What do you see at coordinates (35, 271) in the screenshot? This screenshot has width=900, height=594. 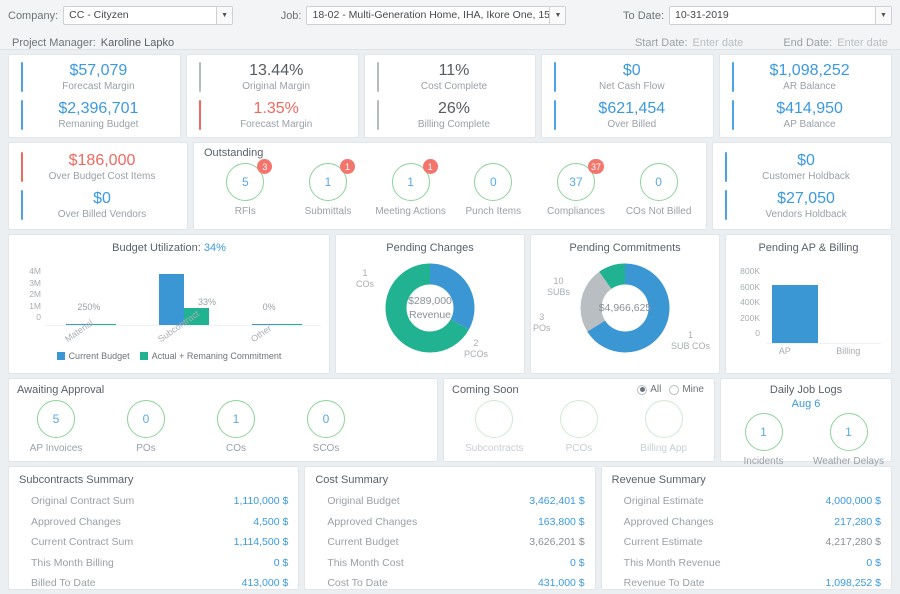 I see `y-tick: 4M` at bounding box center [35, 271].